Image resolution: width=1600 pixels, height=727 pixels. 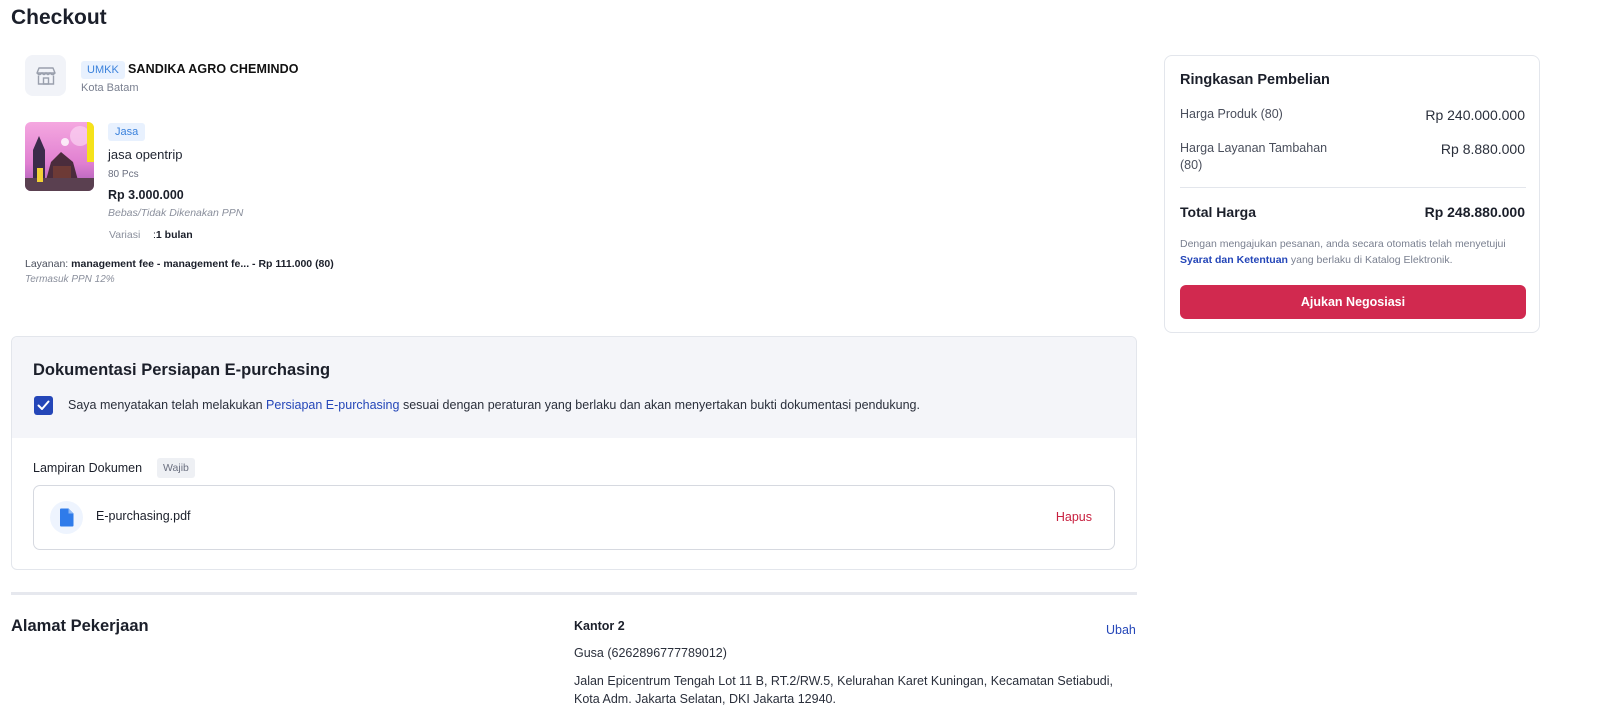 I want to click on store-avatar, so click(x=45, y=75).